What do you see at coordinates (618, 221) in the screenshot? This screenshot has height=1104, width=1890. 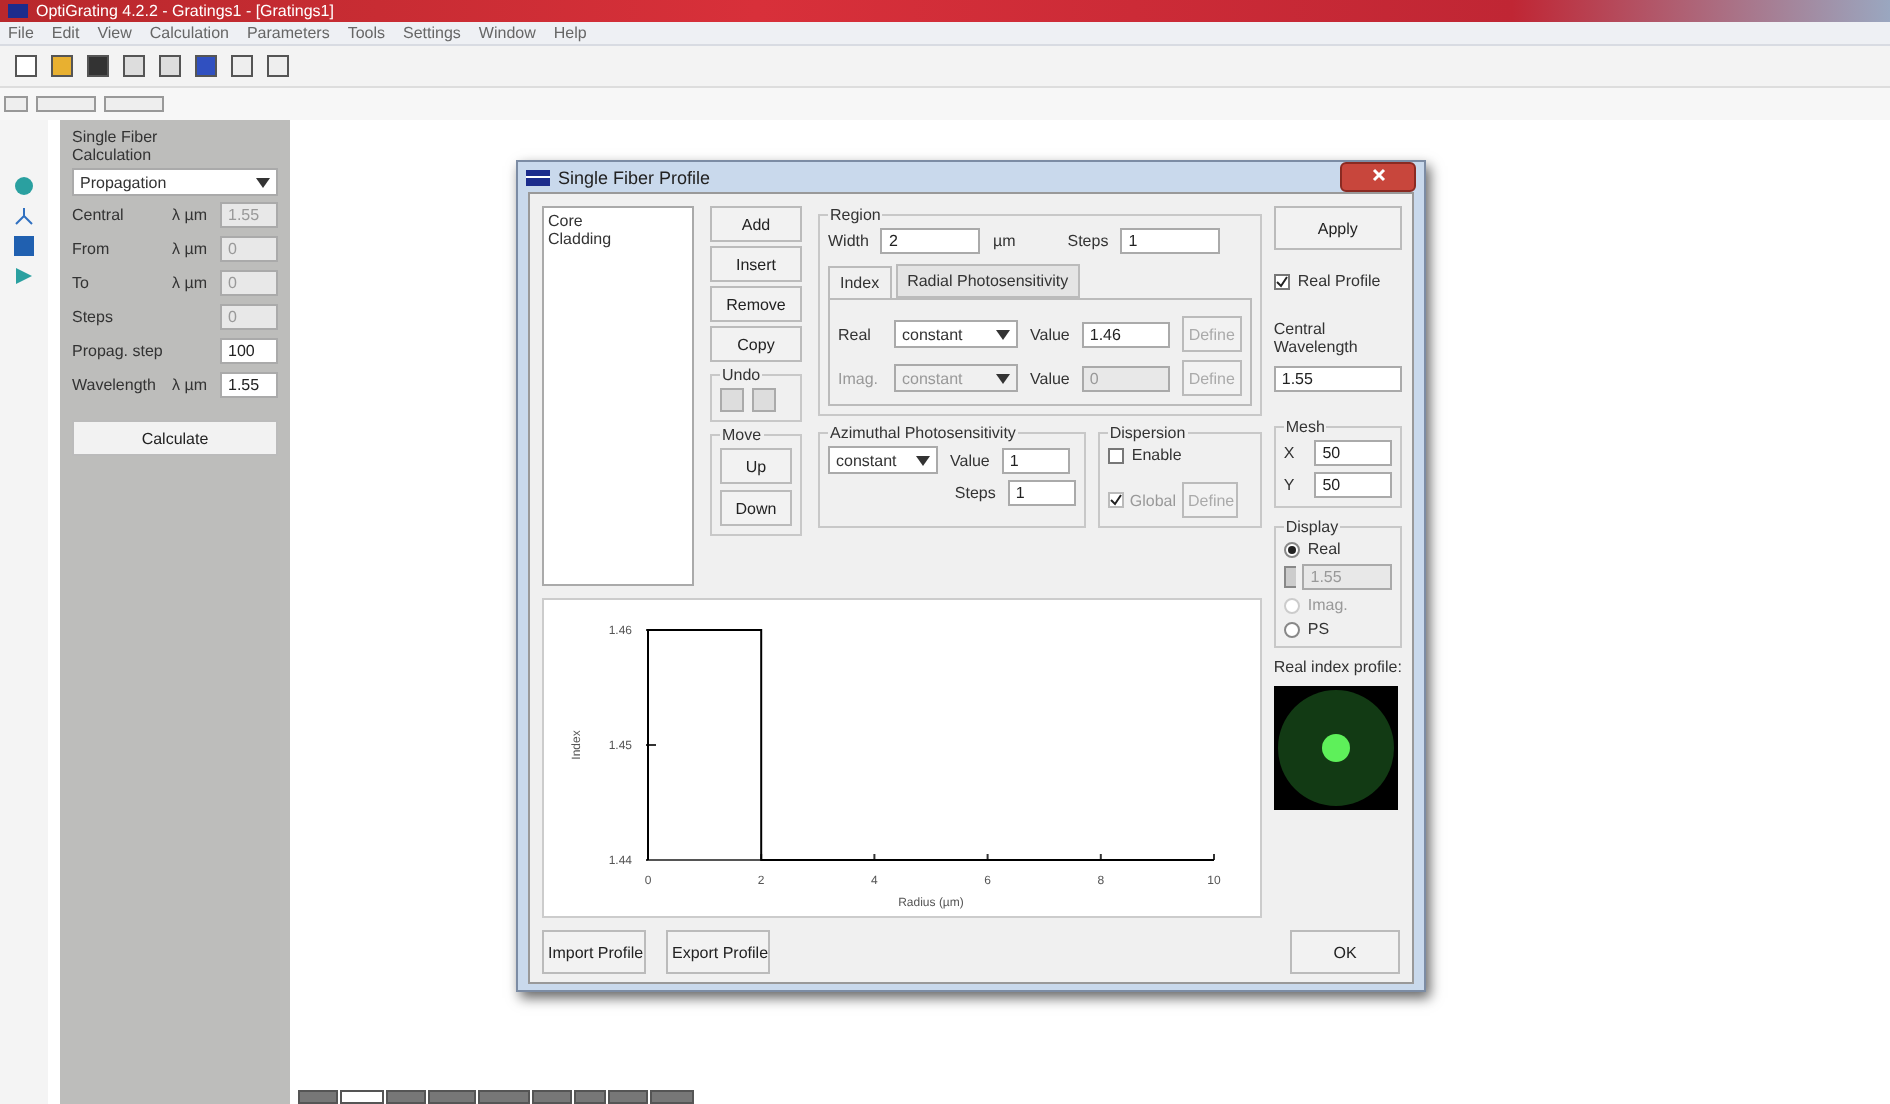 I see `list-item: Core` at bounding box center [618, 221].